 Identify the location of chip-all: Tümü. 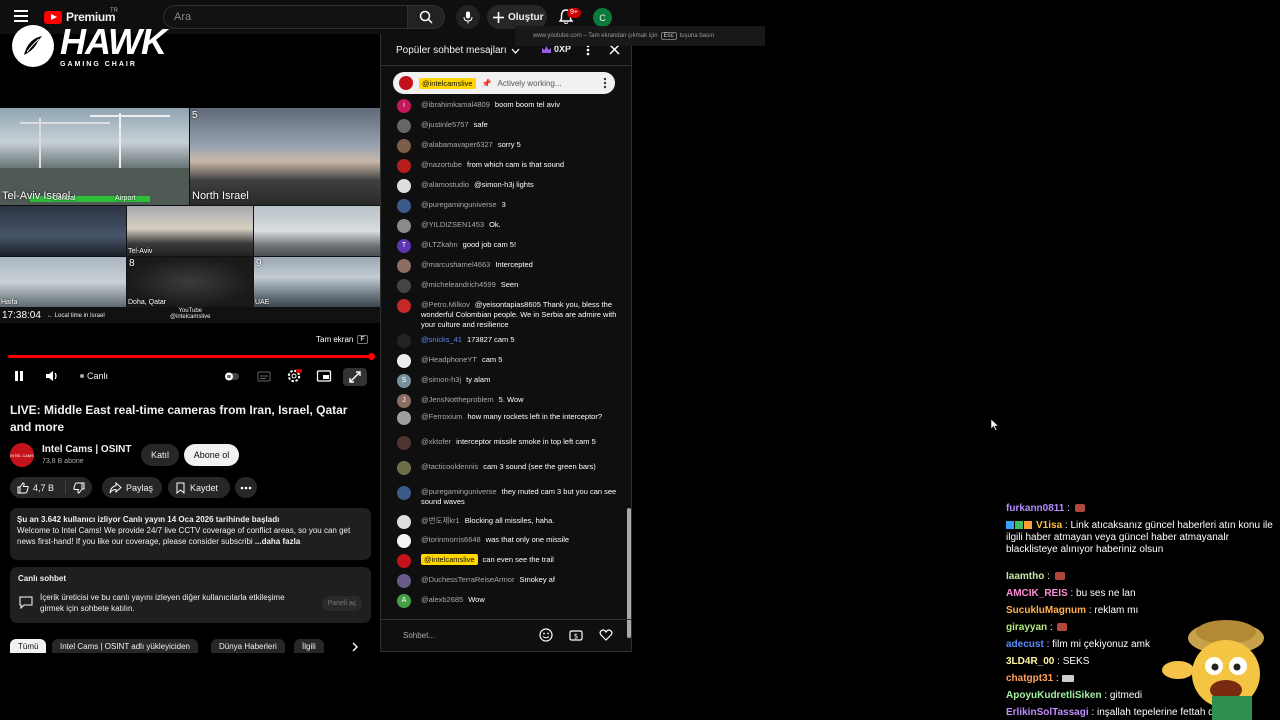
(28, 646).